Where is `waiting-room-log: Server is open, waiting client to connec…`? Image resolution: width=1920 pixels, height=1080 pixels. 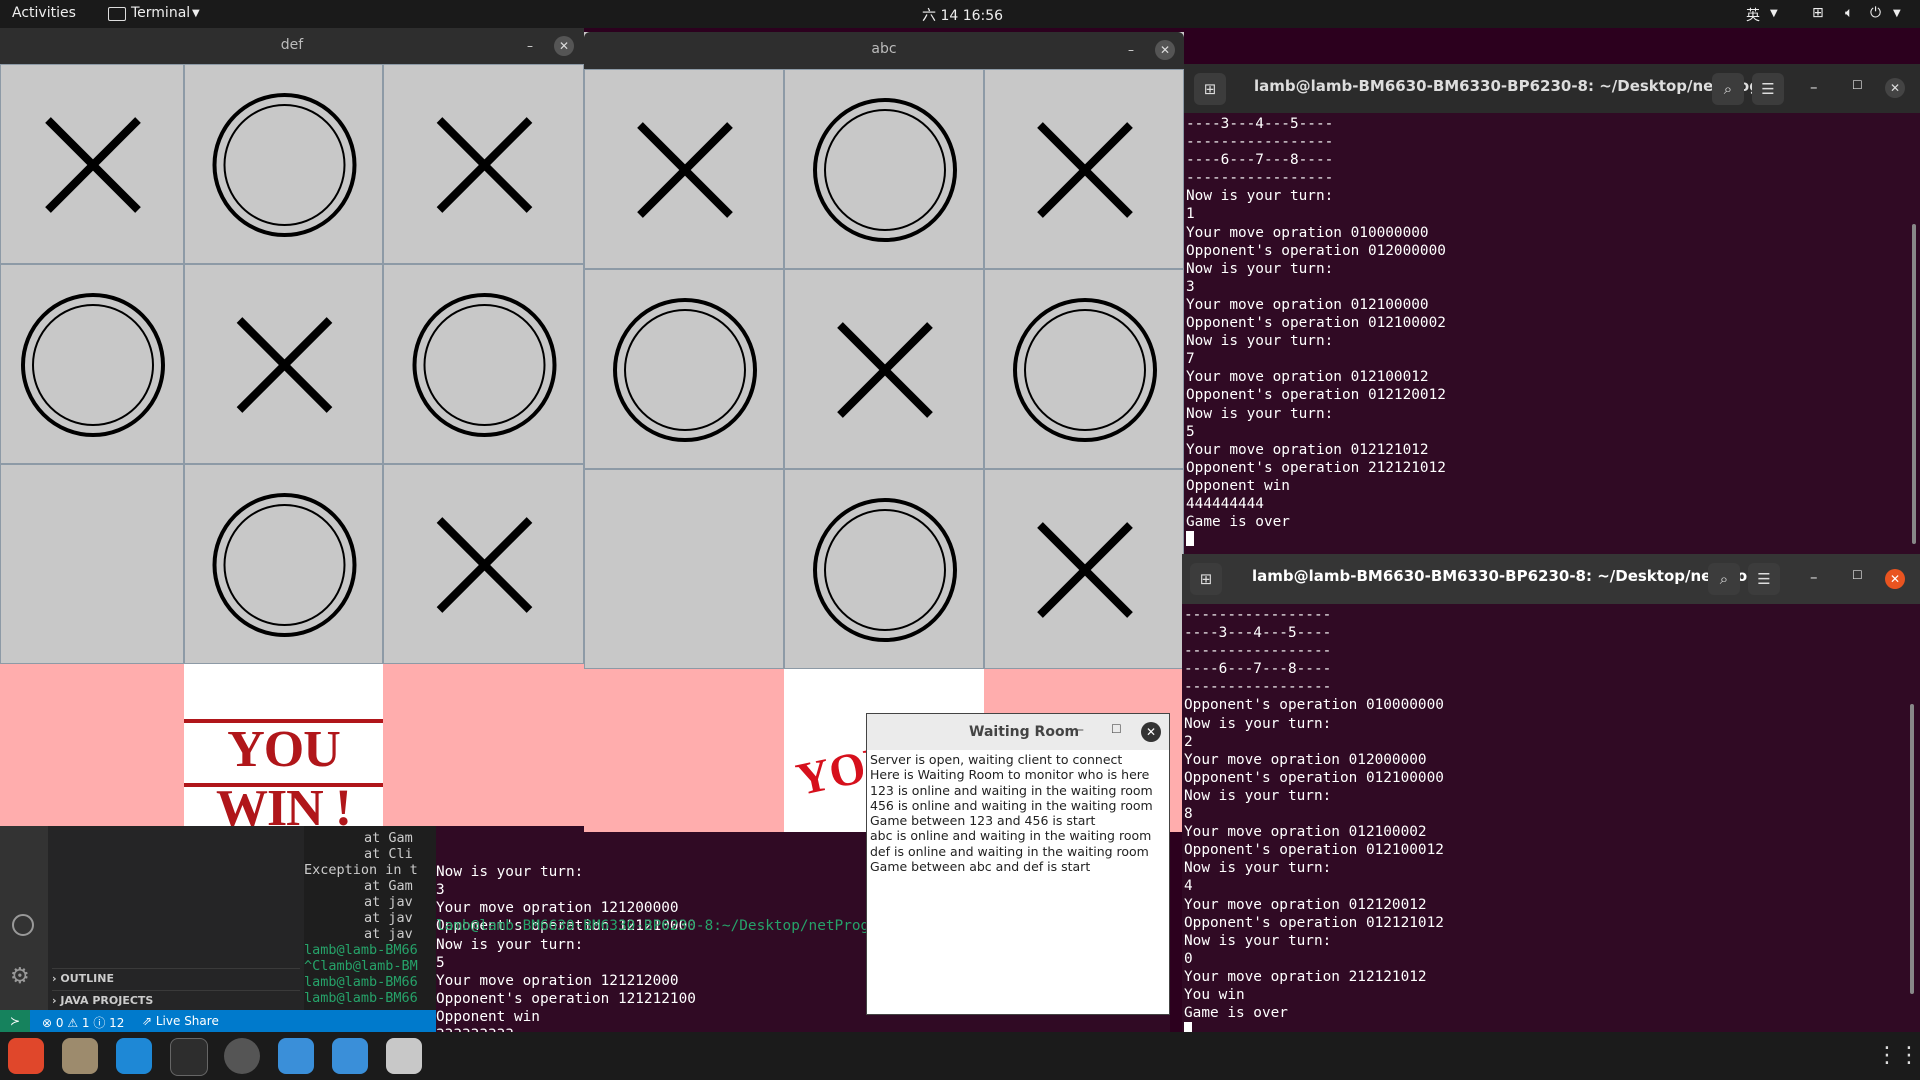 waiting-room-log: Server is open, waiting client to connec… is located at coordinates (1018, 882).